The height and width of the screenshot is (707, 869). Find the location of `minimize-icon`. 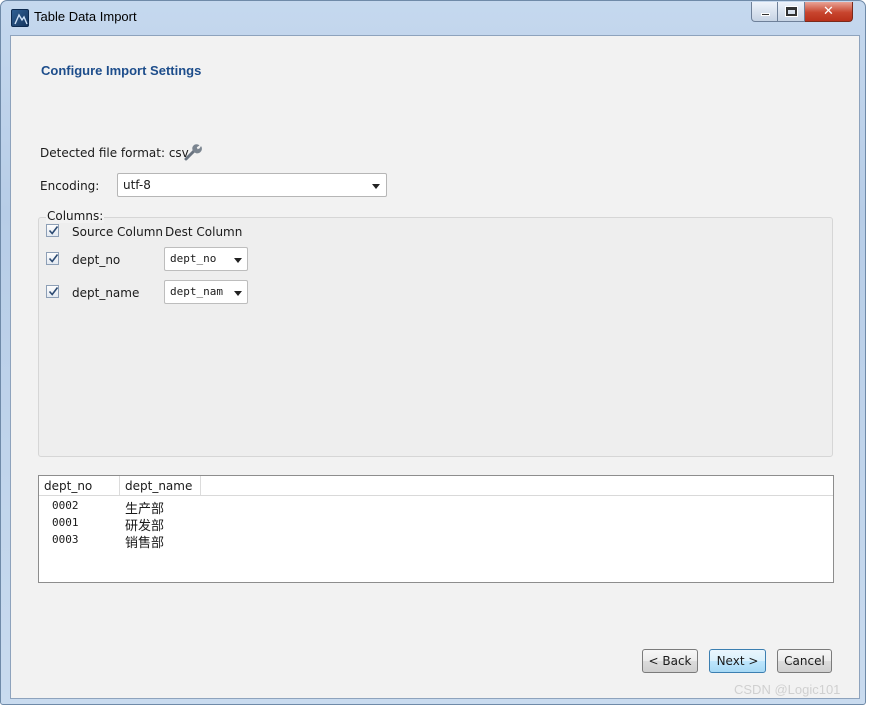

minimize-icon is located at coordinates (765, 14).